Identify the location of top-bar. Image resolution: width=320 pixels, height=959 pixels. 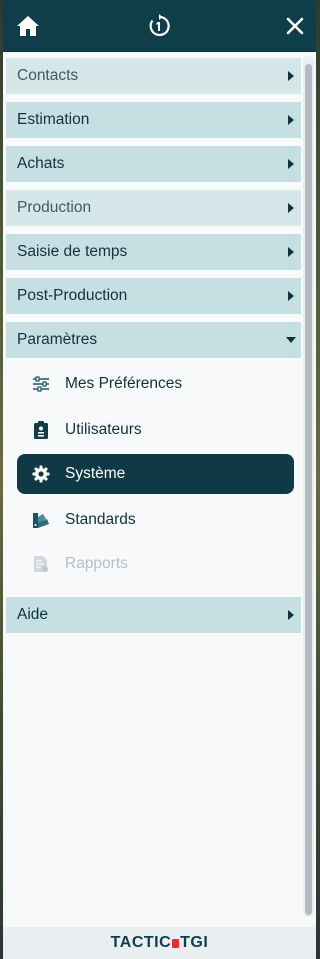
(159, 26).